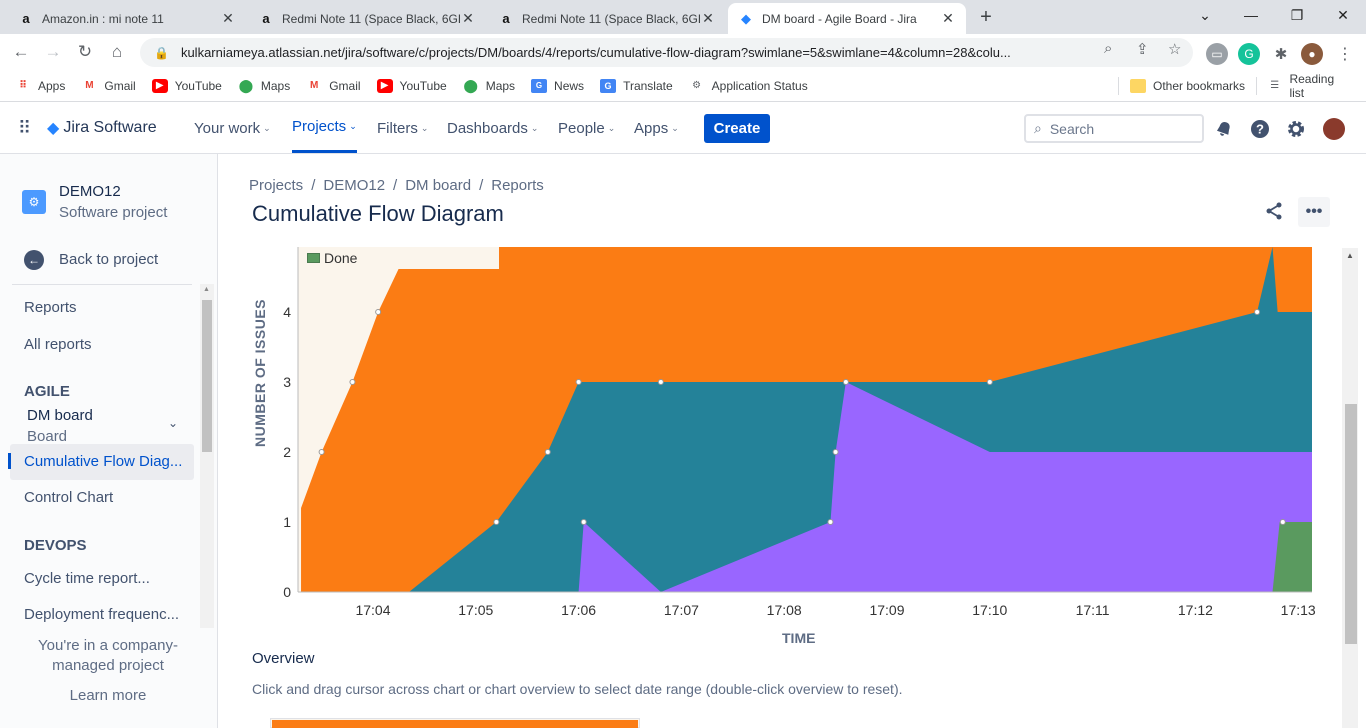 Image resolution: width=1366 pixels, height=728 pixels. I want to click on settings-gear-icon, so click(1296, 129).